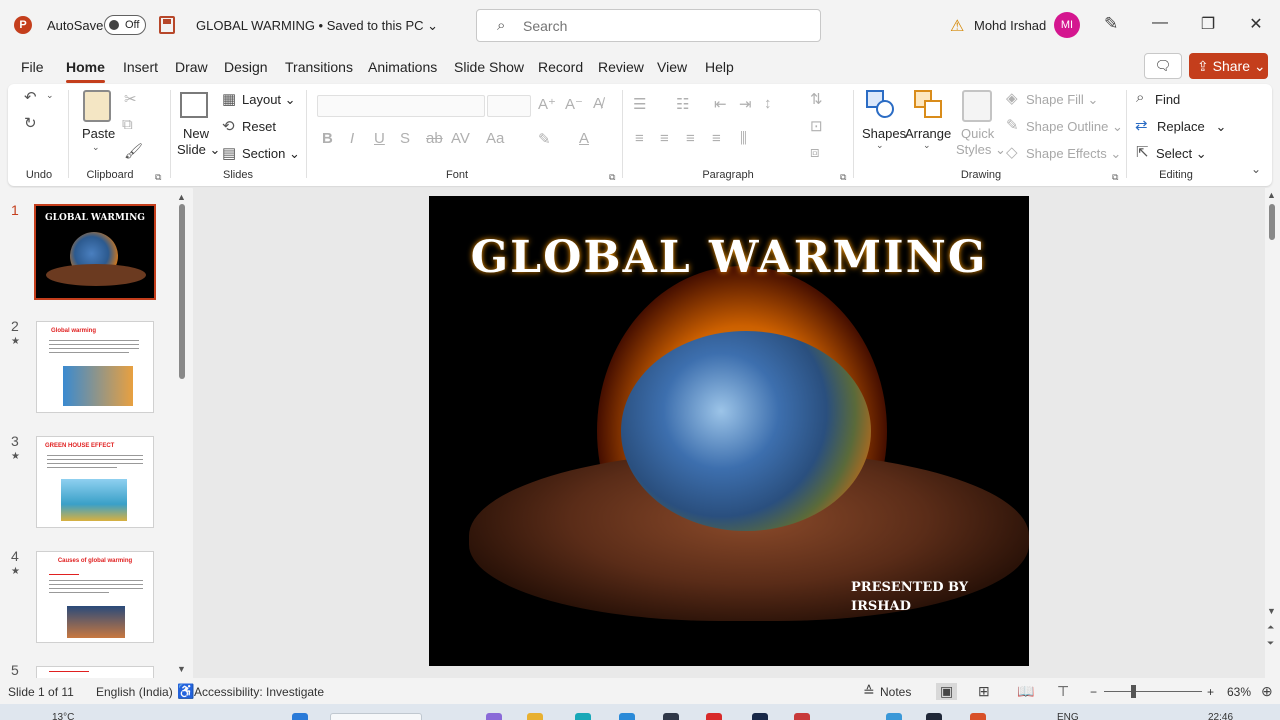 This screenshot has width=1280, height=720. What do you see at coordinates (41, 692) in the screenshot?
I see `slide-counter: Slide 1 of 11` at bounding box center [41, 692].